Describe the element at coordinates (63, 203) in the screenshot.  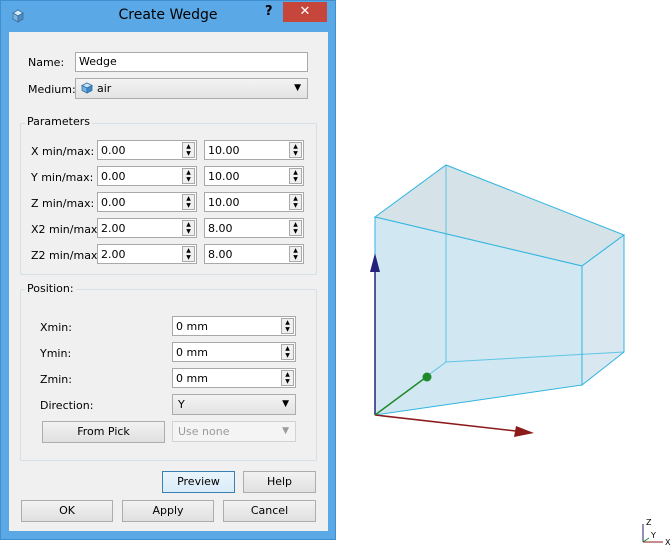
I see `z-minmax-label: Z min/max:` at that location.